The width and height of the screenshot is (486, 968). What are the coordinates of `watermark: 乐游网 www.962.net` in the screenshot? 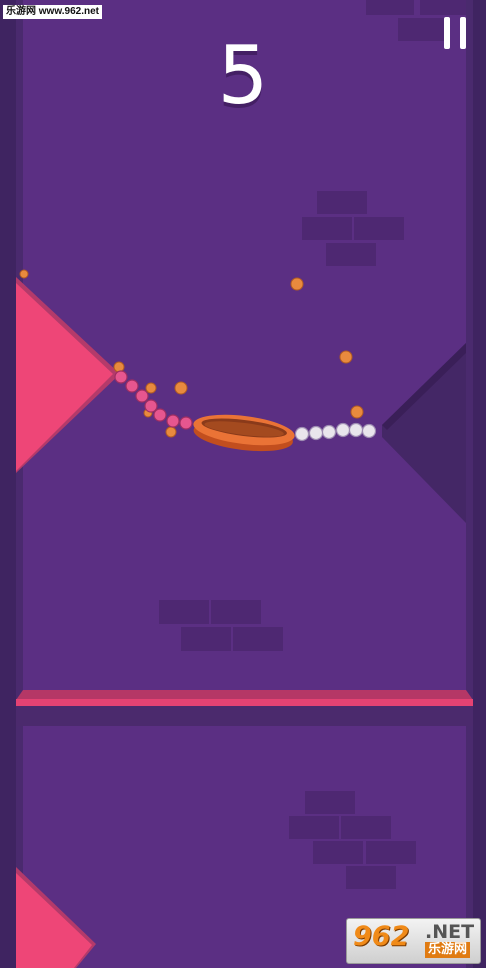 It's located at (52, 12).